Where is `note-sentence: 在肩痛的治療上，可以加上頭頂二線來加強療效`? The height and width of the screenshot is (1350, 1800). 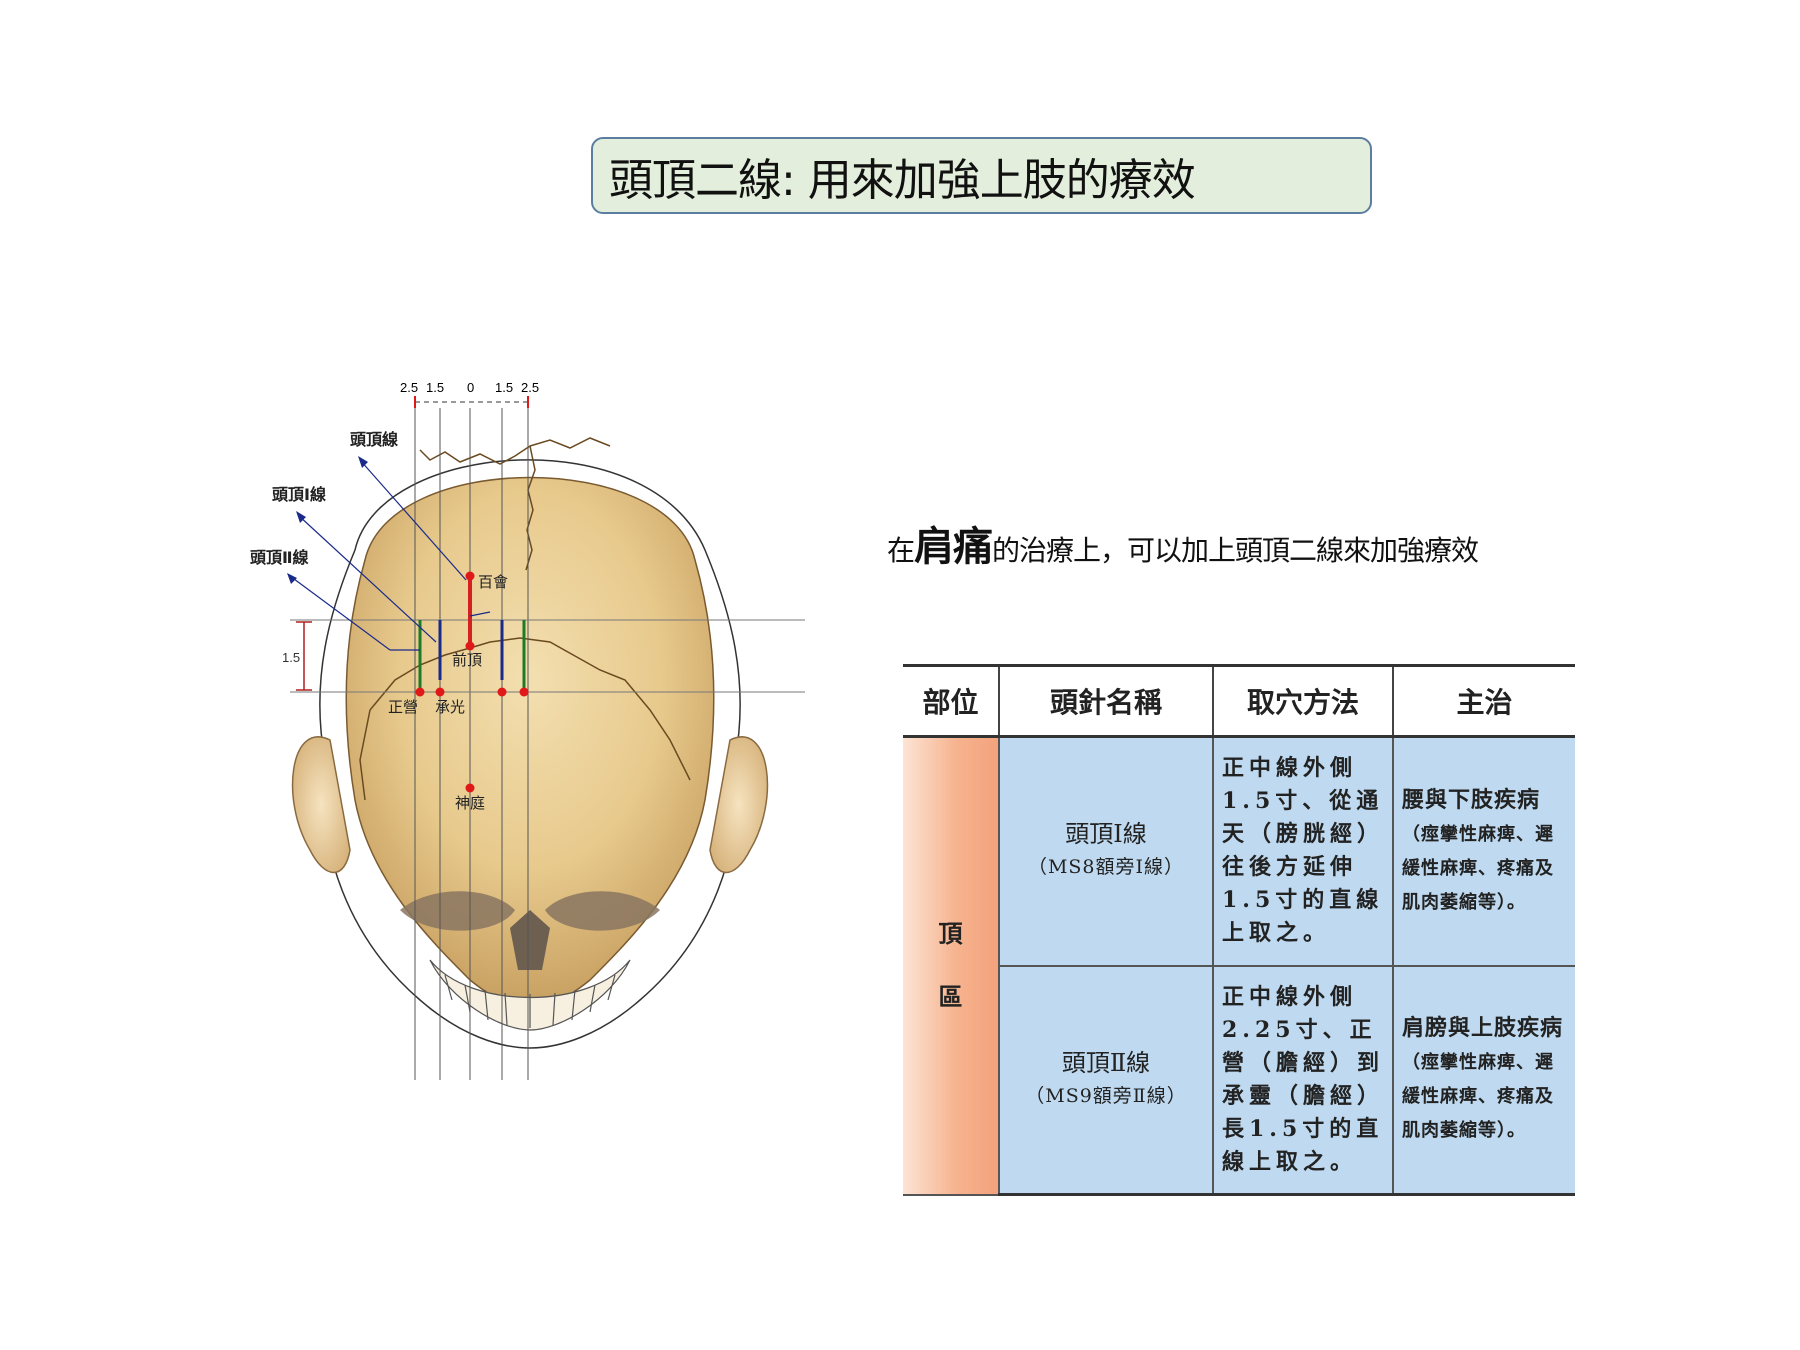
note-sentence: 在肩痛的治療上，可以加上頭頂二線來加強療效 is located at coordinates (1297, 547).